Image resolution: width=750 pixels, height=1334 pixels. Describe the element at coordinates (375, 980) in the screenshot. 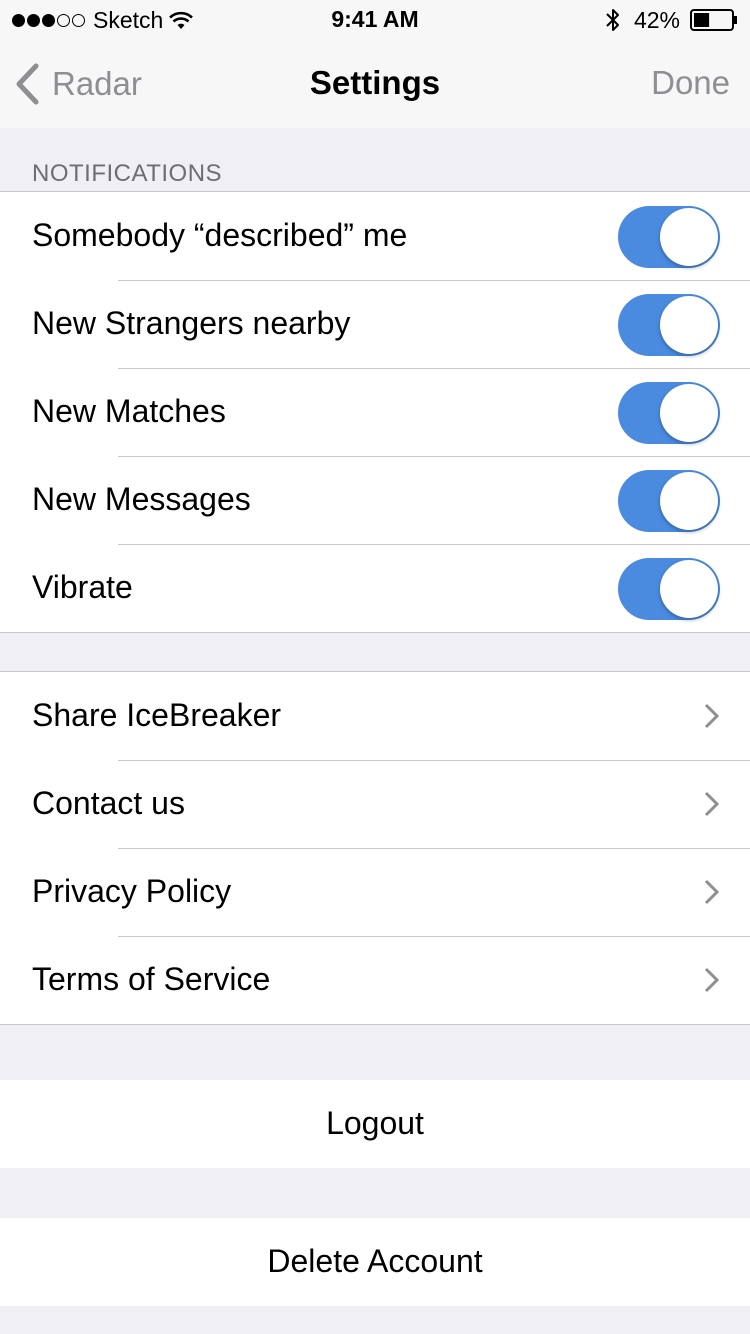

I see `link-row-terms: Terms of Service` at that location.